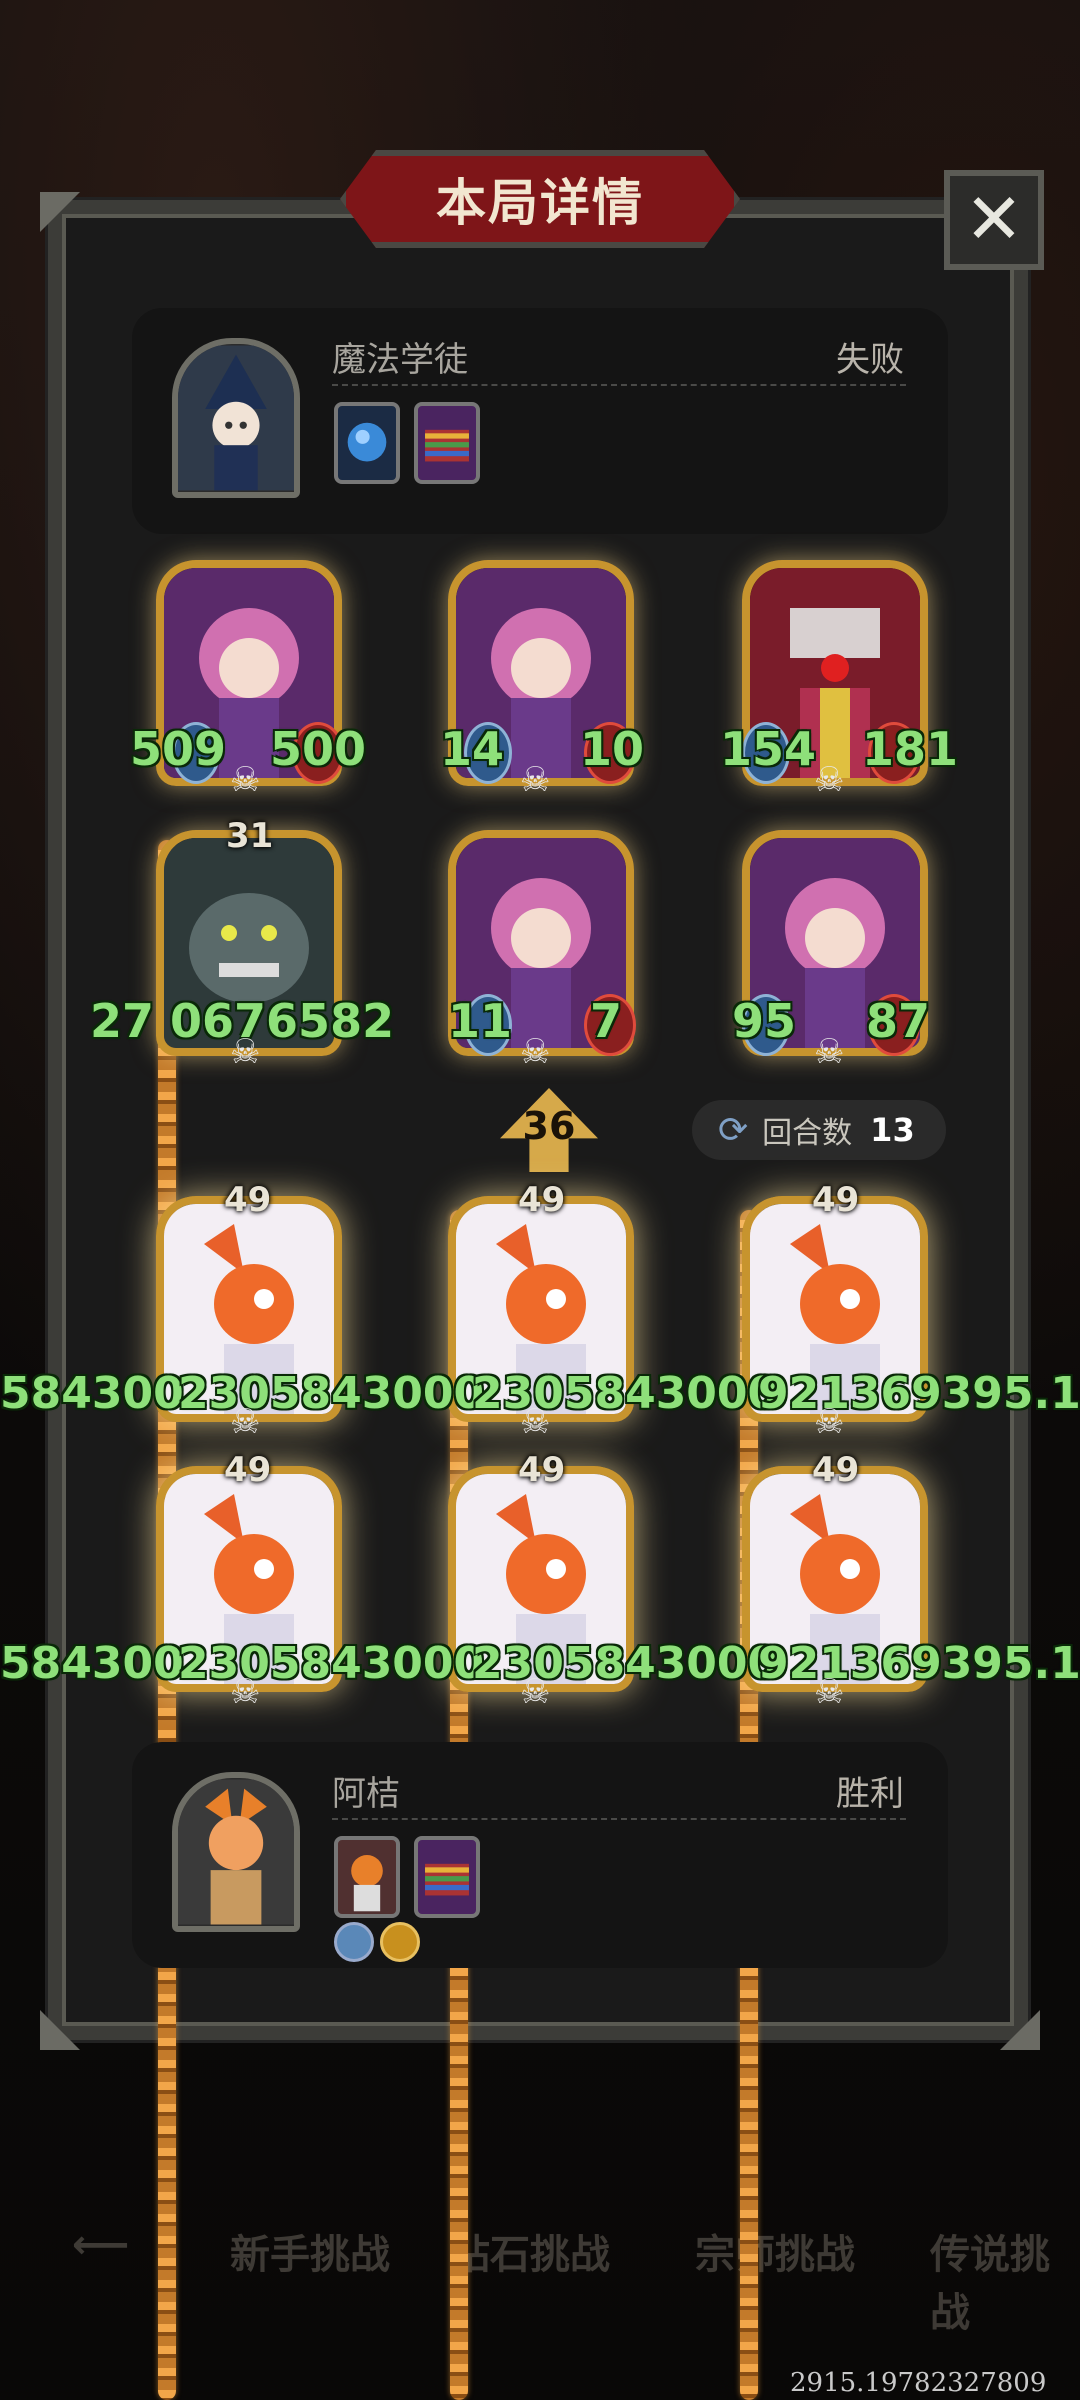  I want to click on back-arrow-icon: ⟵, so click(100, 2245).